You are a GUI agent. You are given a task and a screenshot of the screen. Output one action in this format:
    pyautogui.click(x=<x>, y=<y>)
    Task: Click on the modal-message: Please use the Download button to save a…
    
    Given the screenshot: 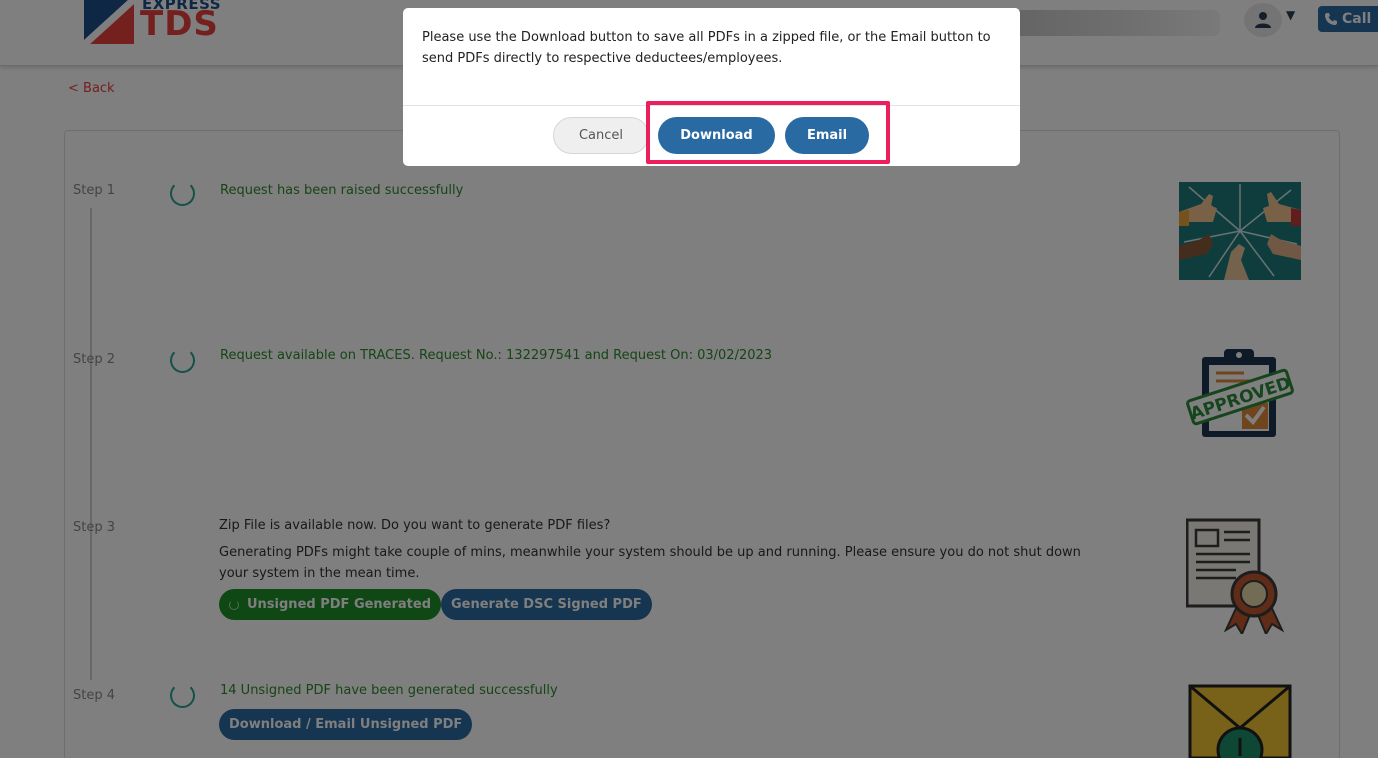 What is the action you would take?
    pyautogui.click(x=706, y=48)
    